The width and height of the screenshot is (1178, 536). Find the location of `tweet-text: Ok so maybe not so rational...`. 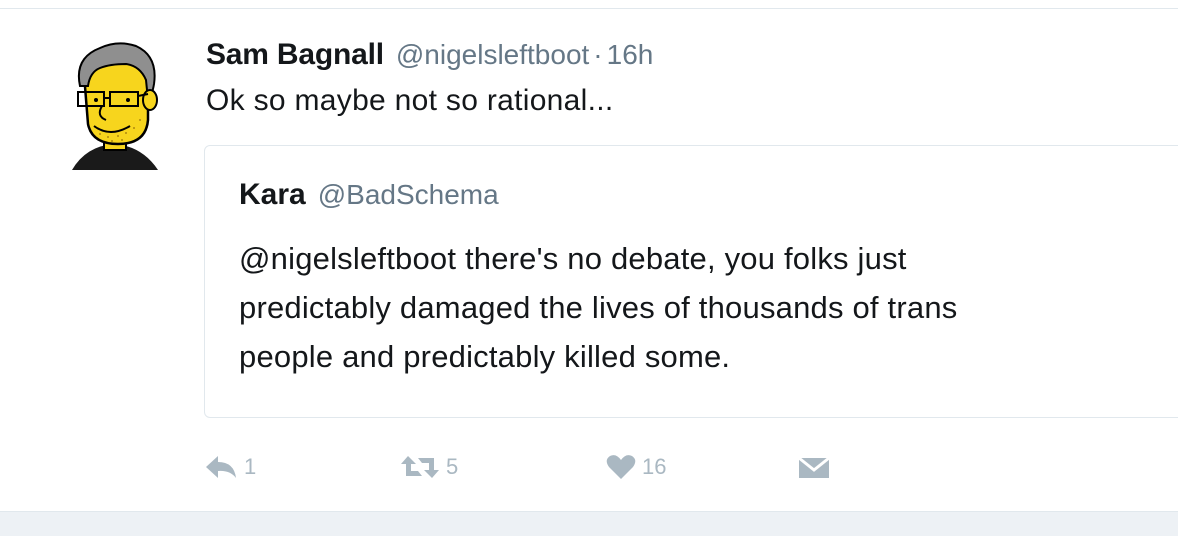

tweet-text: Ok so maybe not so rational... is located at coordinates (410, 100).